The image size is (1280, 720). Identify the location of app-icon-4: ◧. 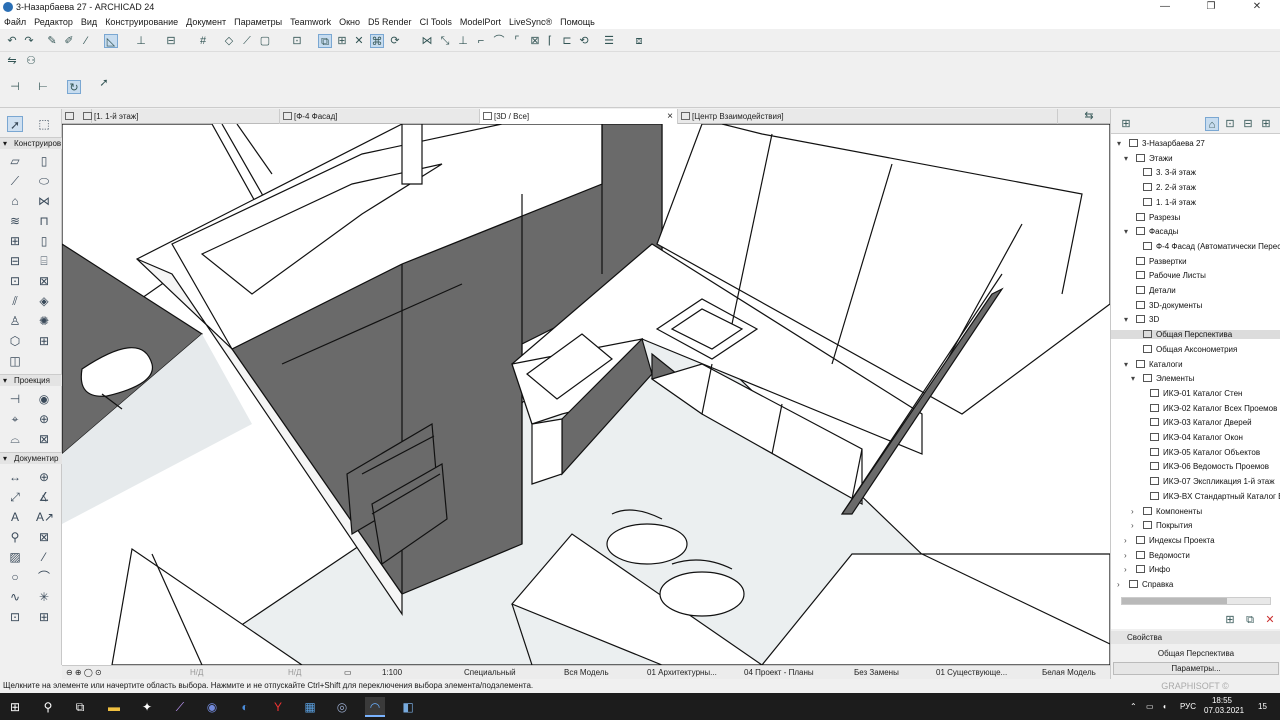
(408, 707).